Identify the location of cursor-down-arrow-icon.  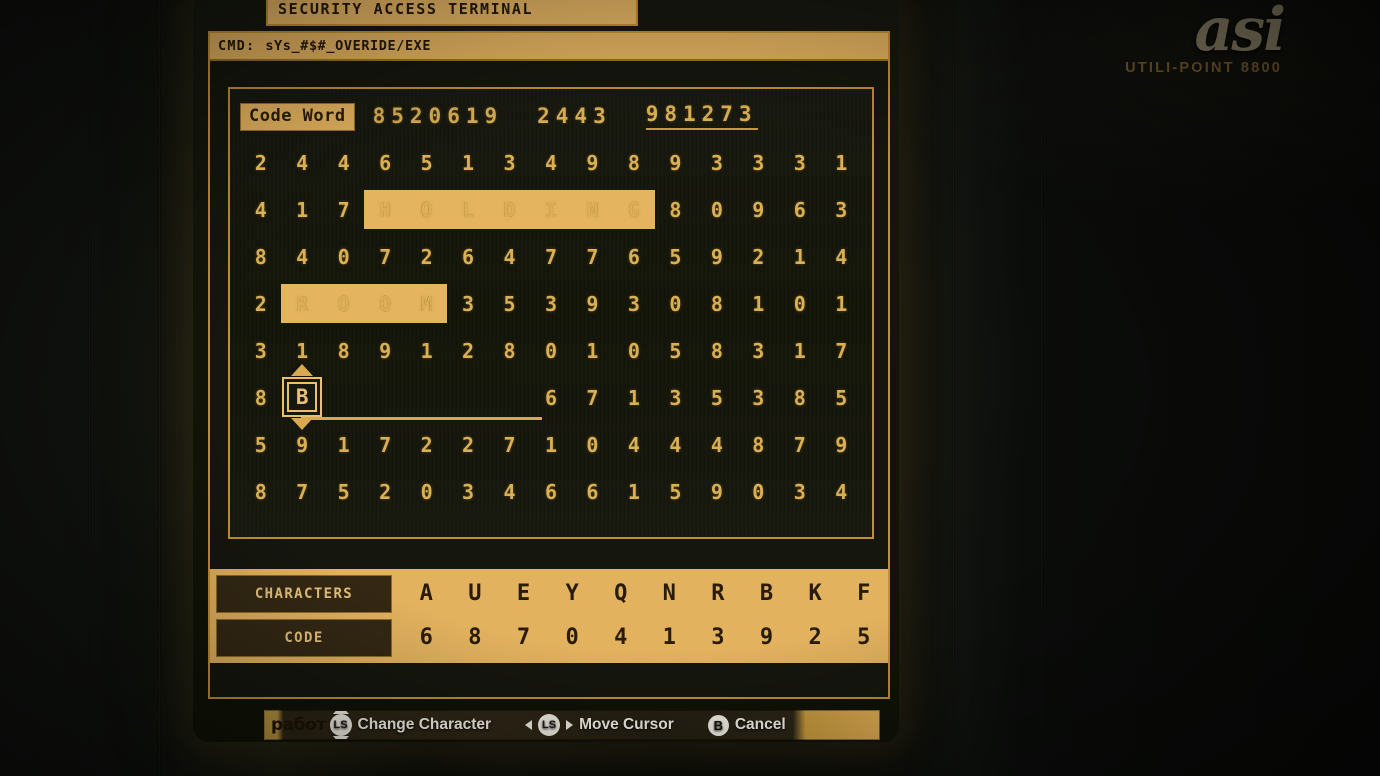
(302, 424).